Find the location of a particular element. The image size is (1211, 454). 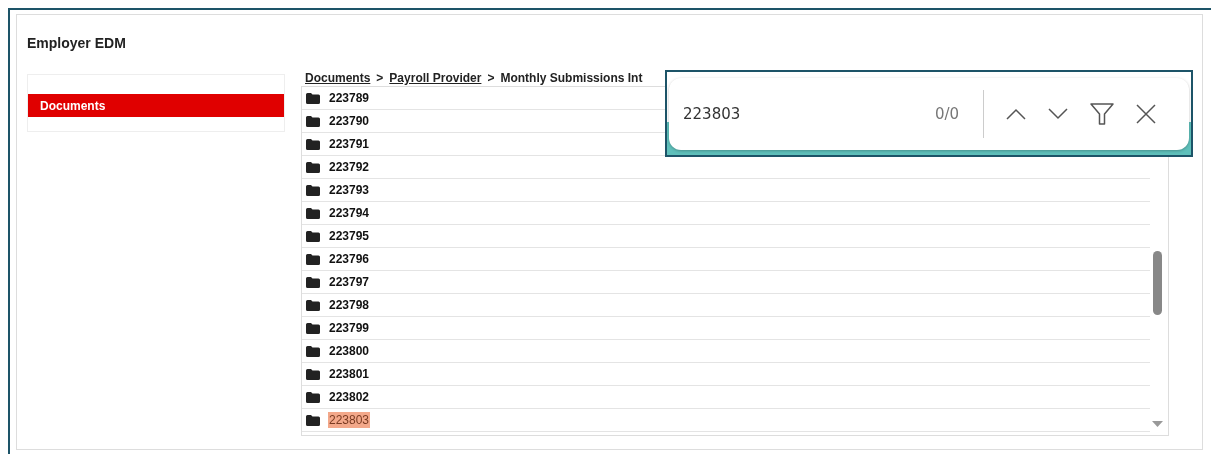

panel-title: Employer EDM is located at coordinates (77, 43).